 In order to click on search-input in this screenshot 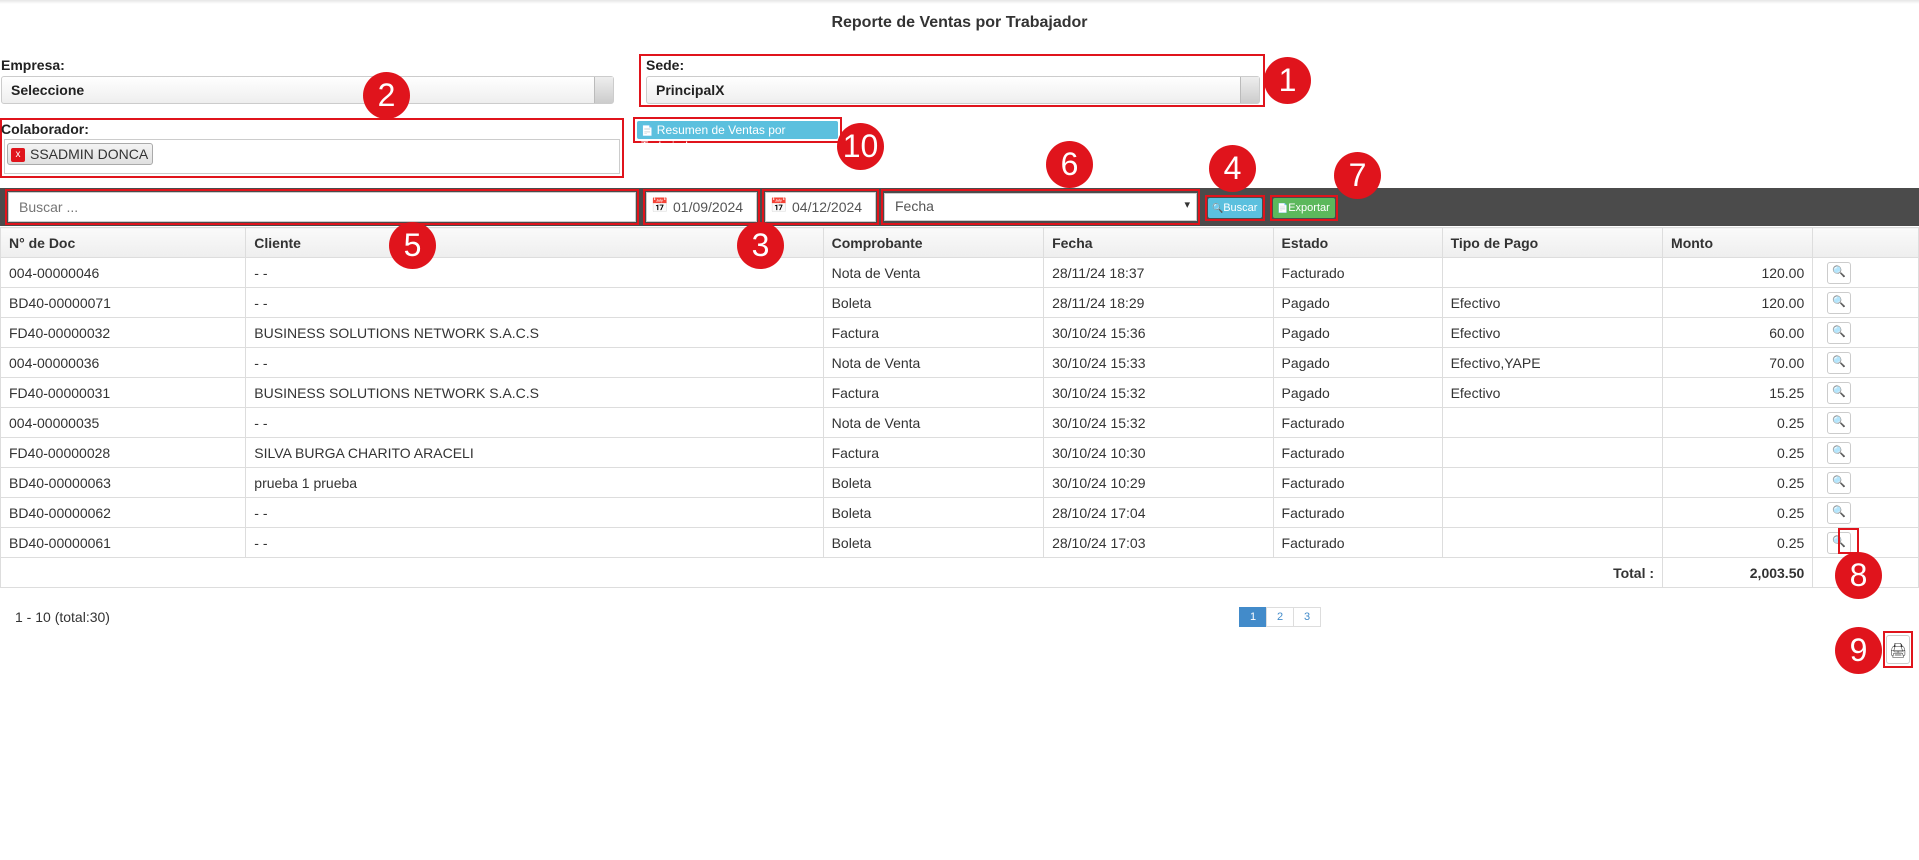, I will do `click(322, 207)`.